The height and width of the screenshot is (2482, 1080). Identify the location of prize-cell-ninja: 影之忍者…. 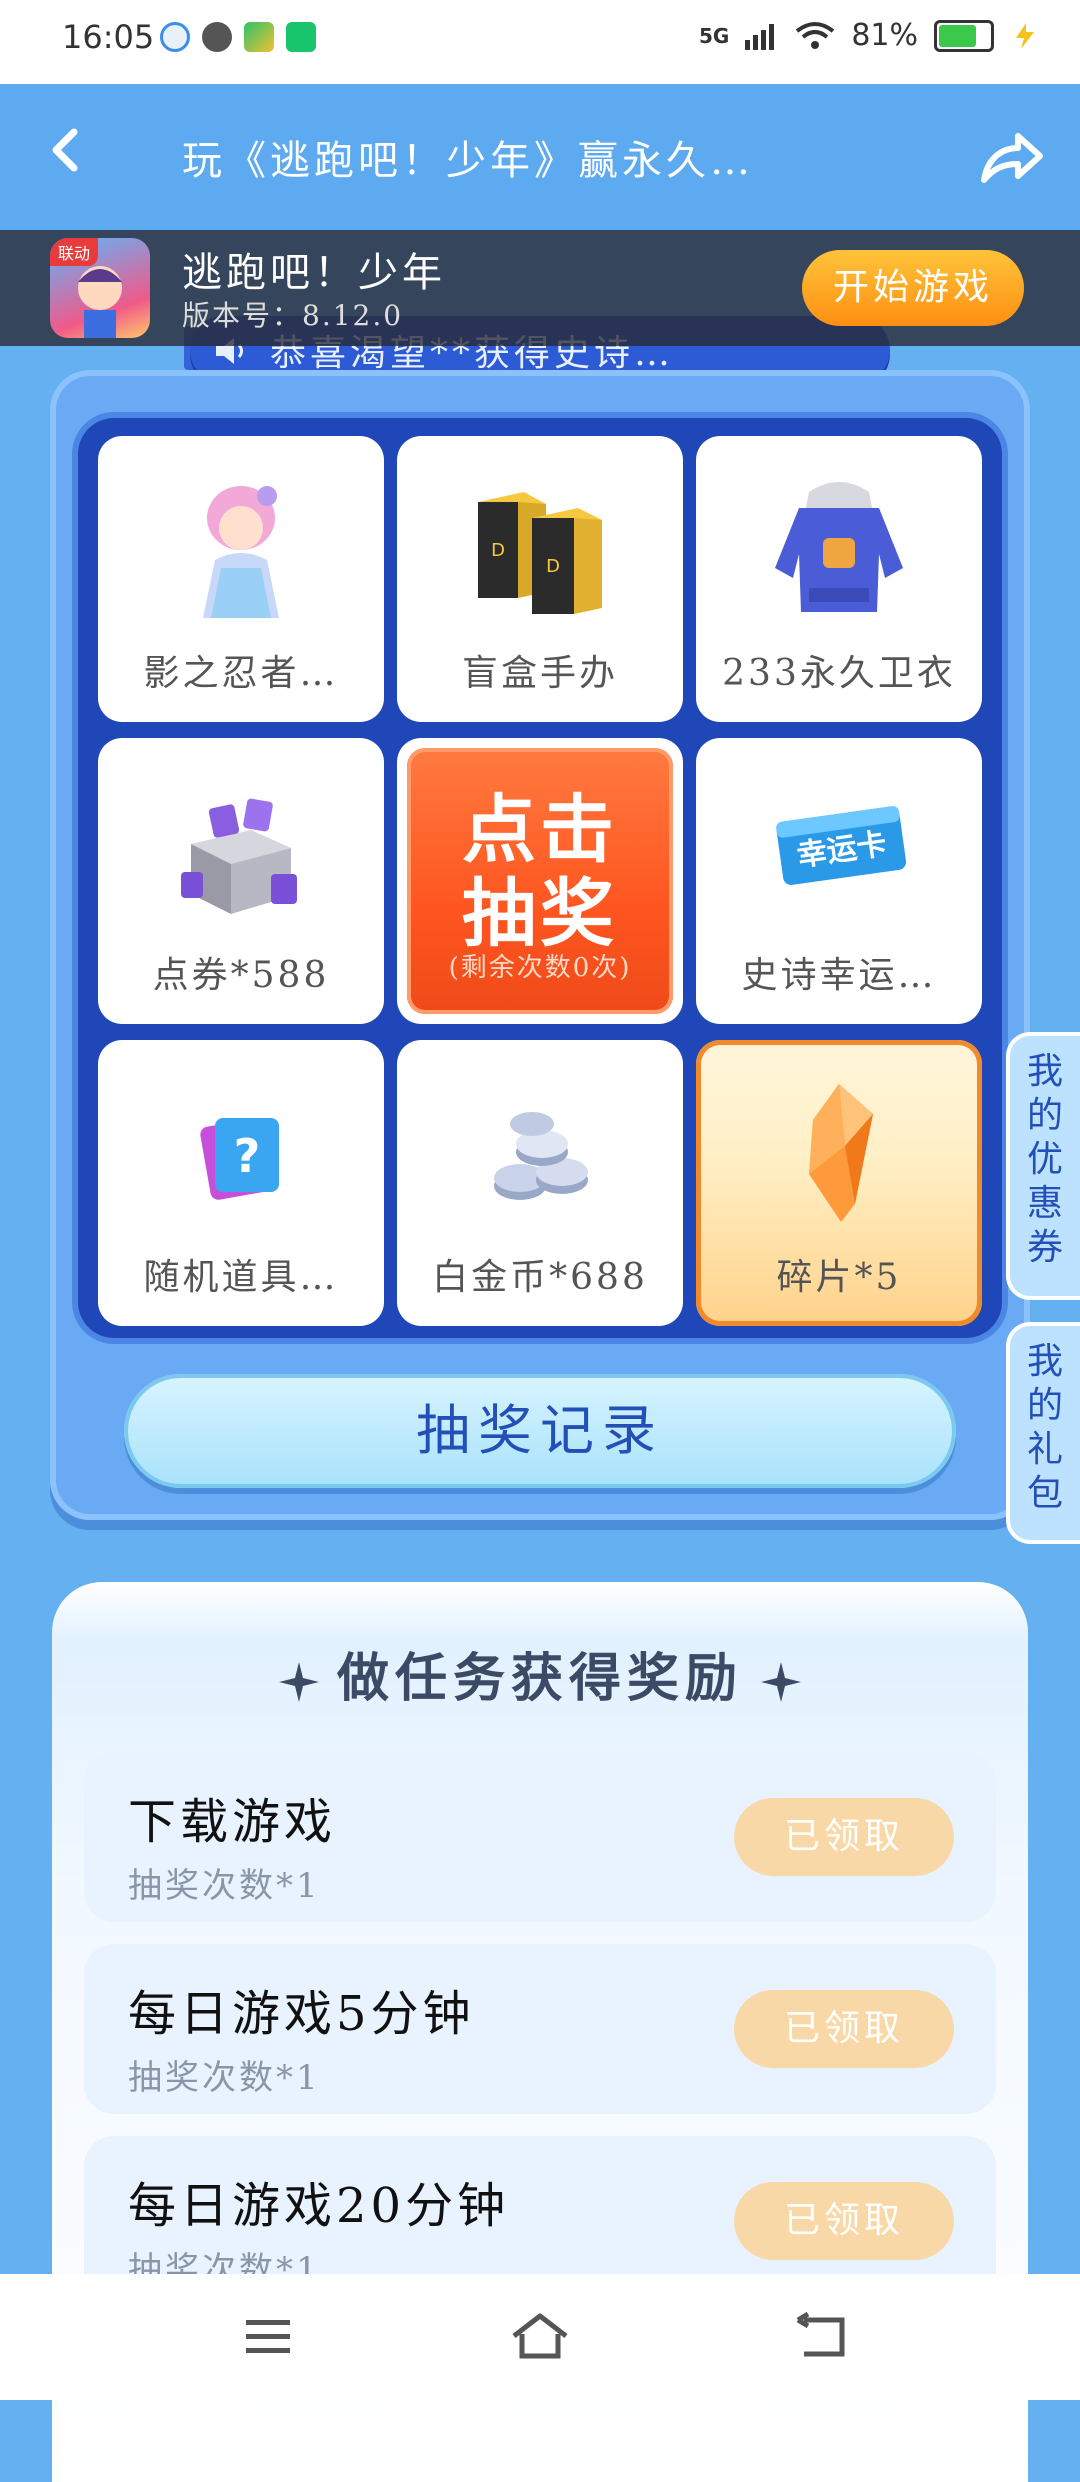
(241, 579).